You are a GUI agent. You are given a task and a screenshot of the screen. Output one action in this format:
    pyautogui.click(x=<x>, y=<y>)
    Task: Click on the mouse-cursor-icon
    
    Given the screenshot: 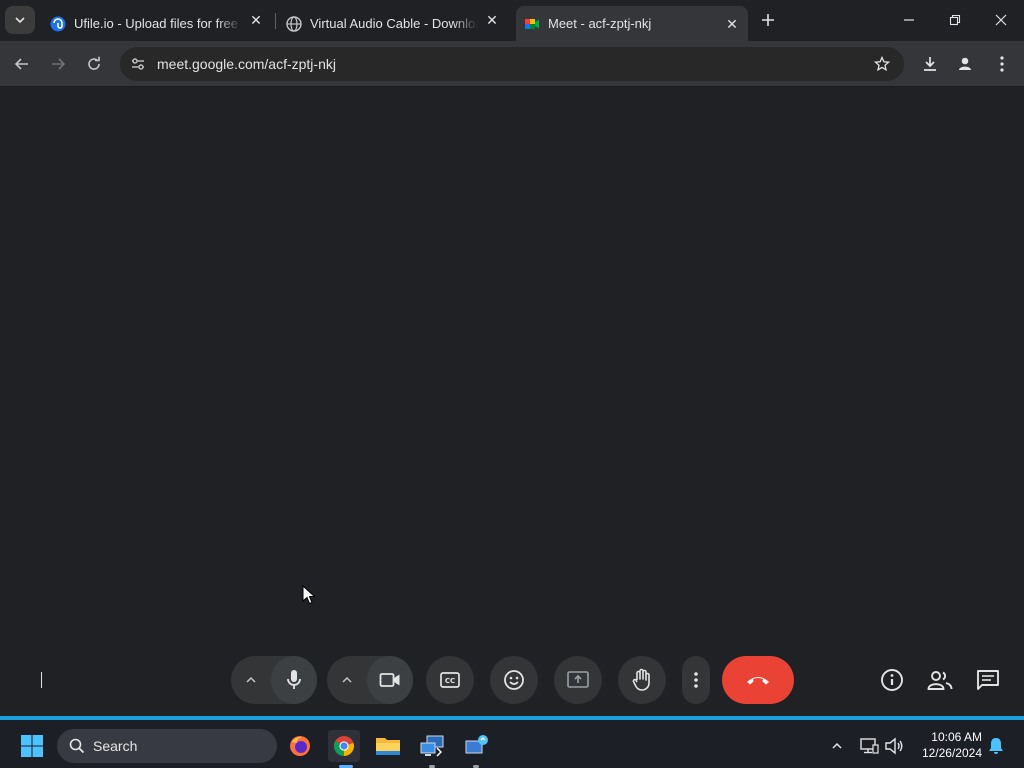 What is the action you would take?
    pyautogui.click(x=309, y=595)
    